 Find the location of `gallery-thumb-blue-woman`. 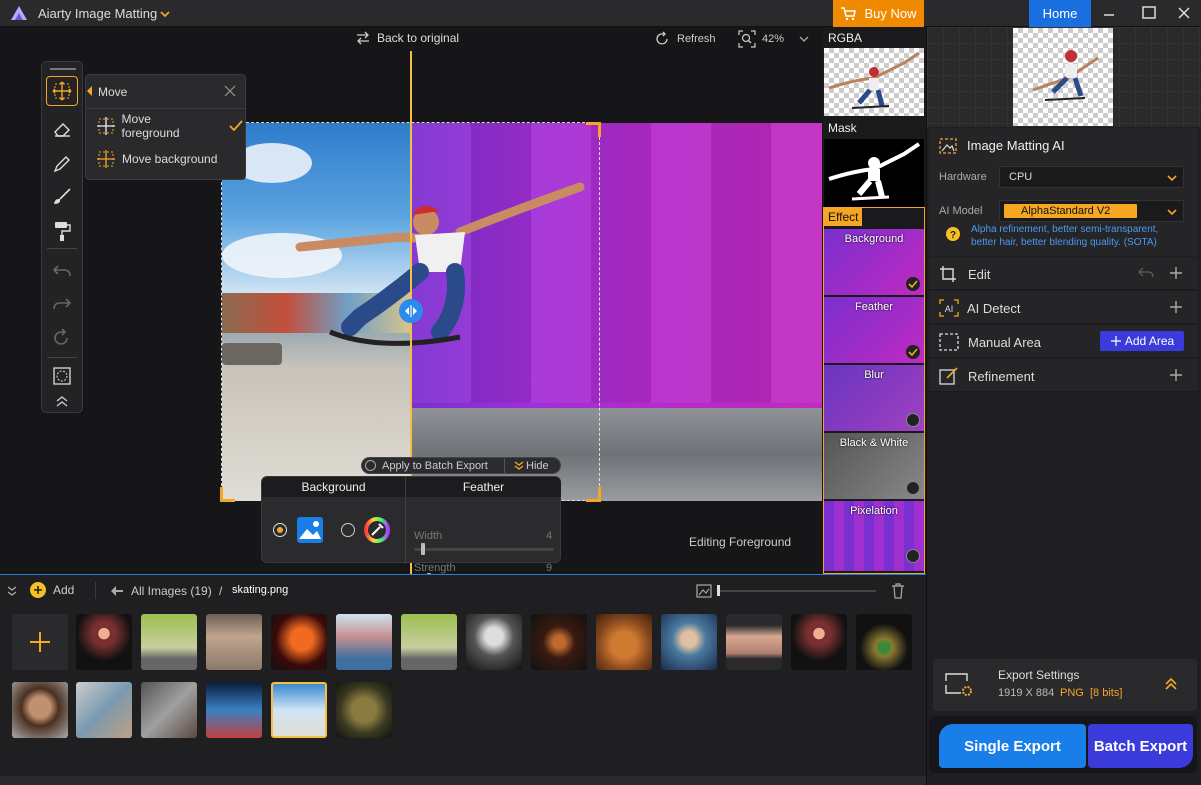

gallery-thumb-blue-woman is located at coordinates (689, 642).